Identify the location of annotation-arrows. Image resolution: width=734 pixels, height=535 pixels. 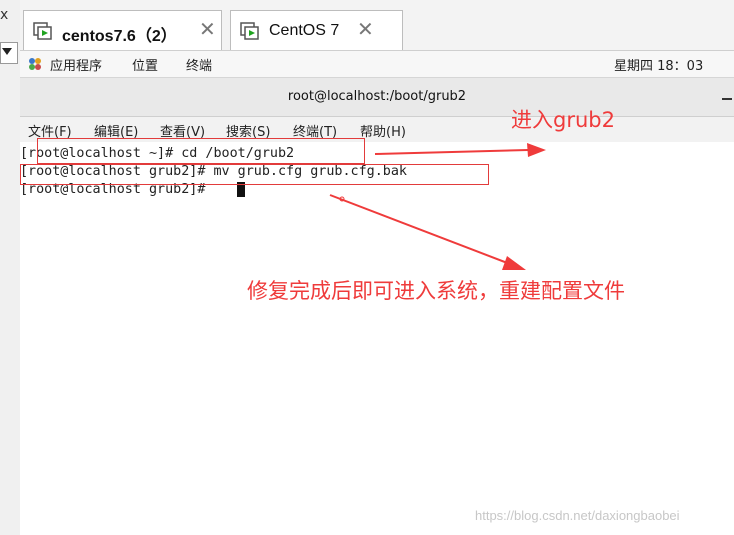
(437, 206).